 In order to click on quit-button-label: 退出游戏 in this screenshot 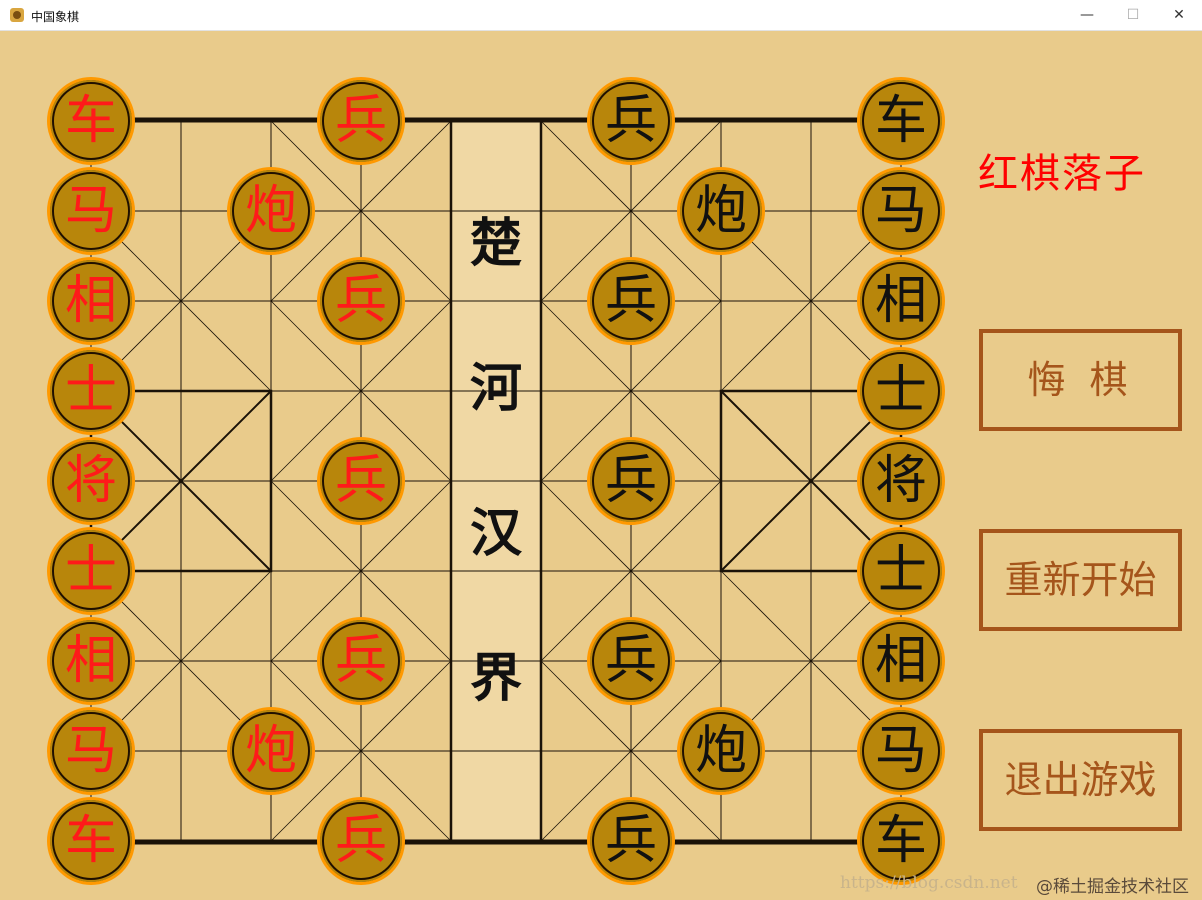, I will do `click(1080, 780)`.